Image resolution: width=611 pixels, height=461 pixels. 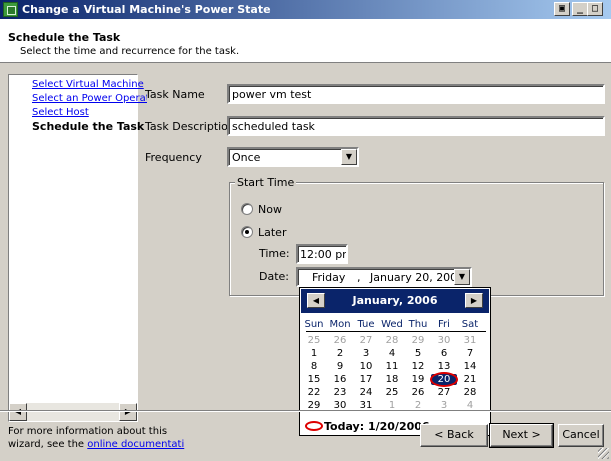 What do you see at coordinates (595, 9) in the screenshot?
I see `maximize-button: □` at bounding box center [595, 9].